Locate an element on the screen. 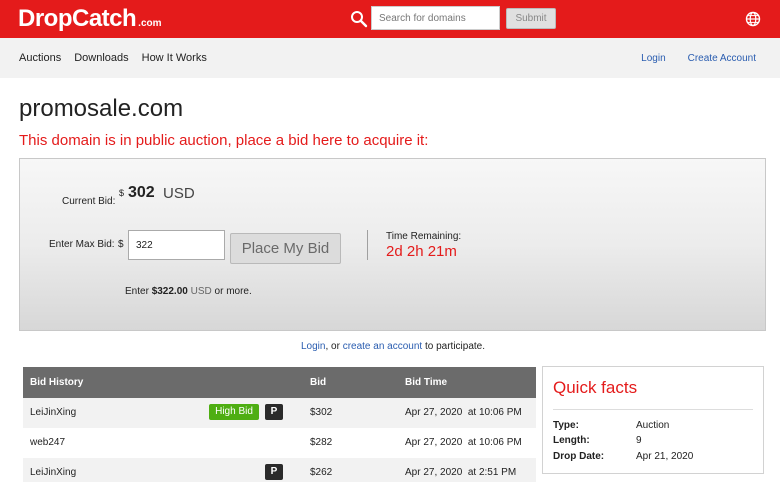 This screenshot has height=482, width=780. header-bid-time: Bid Time is located at coordinates (426, 382).